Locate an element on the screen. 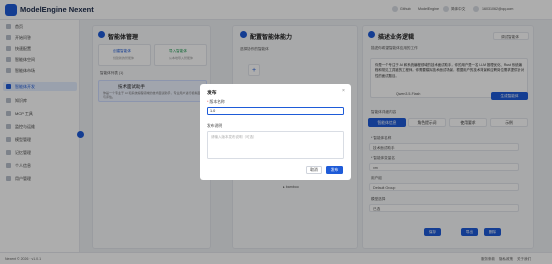 The width and height of the screenshot is (552, 264). modal-title: 发布 is located at coordinates (212, 93).